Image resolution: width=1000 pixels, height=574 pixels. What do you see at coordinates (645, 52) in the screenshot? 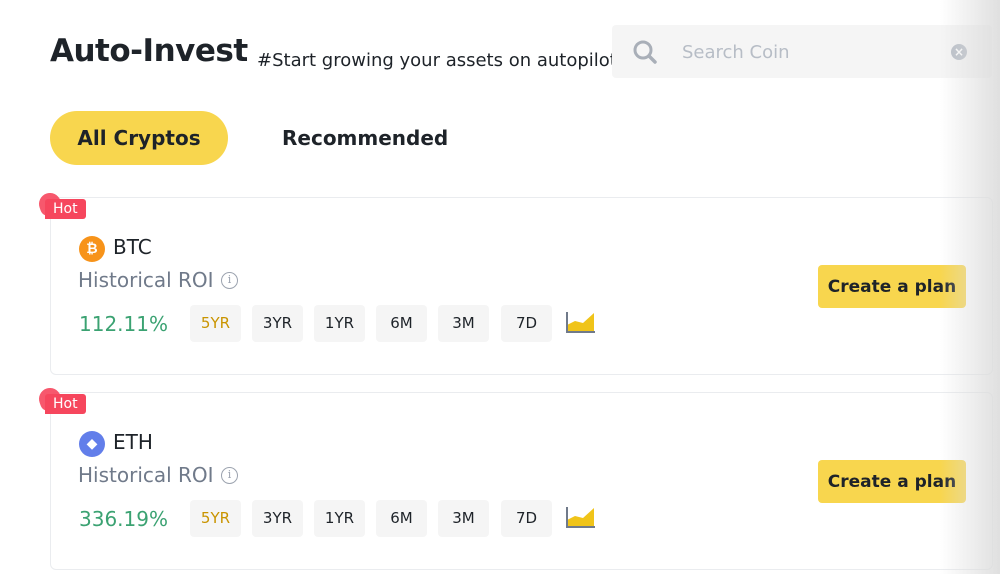
I see `search-icon` at bounding box center [645, 52].